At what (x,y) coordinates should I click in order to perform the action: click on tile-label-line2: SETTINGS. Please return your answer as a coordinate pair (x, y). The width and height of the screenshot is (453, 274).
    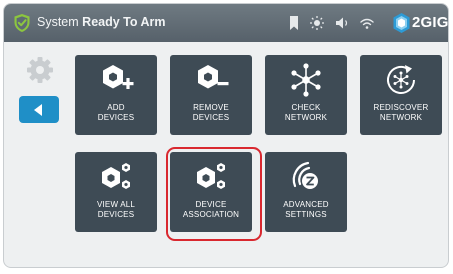
    Looking at the image, I should click on (306, 214).